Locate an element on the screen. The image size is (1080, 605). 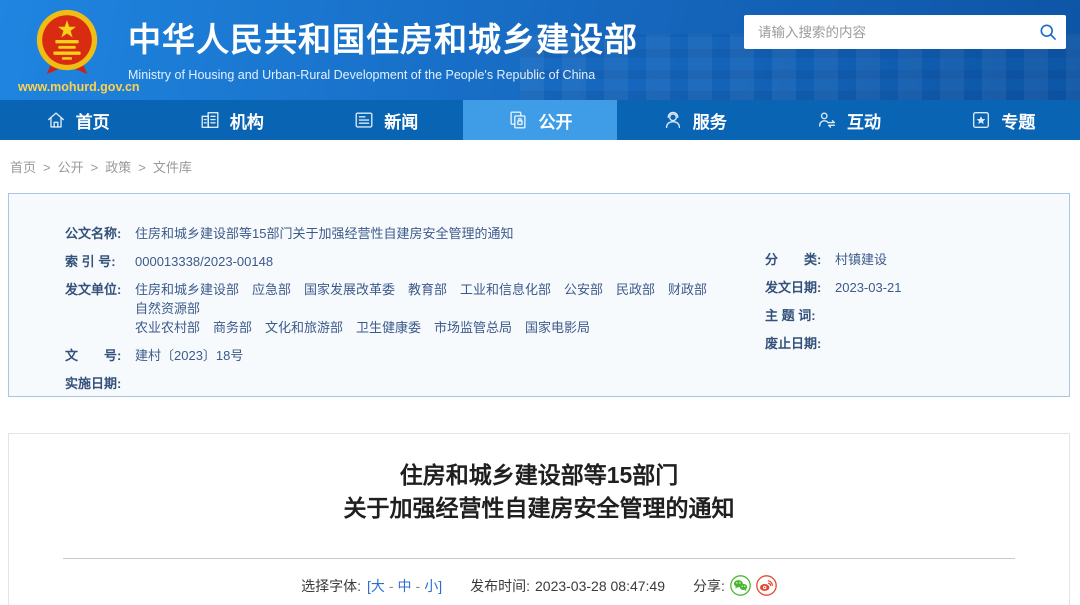
breadcrumb-item: 文件库 is located at coordinates (172, 167).